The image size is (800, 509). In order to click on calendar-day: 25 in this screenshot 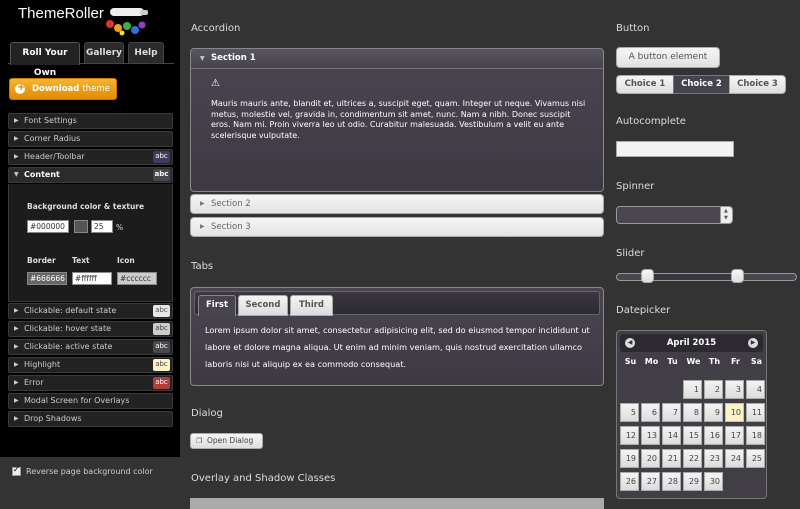, I will do `click(755, 458)`.